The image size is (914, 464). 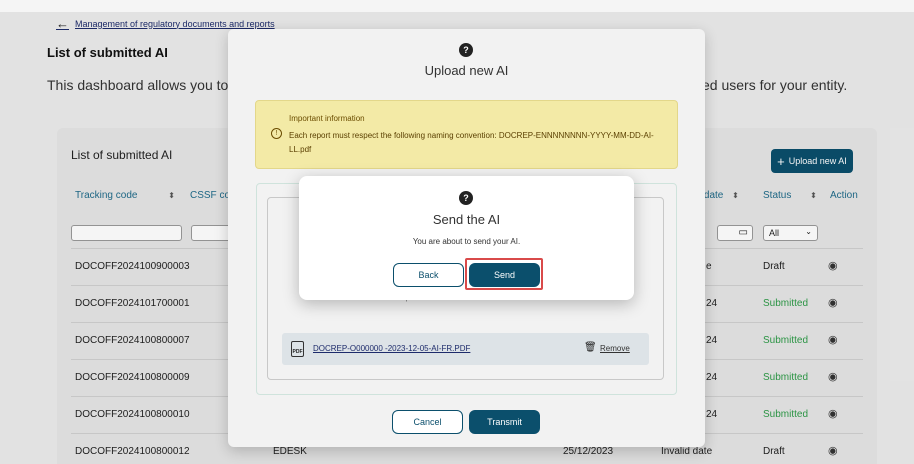 I want to click on remove-file-link: Remove, so click(x=615, y=348).